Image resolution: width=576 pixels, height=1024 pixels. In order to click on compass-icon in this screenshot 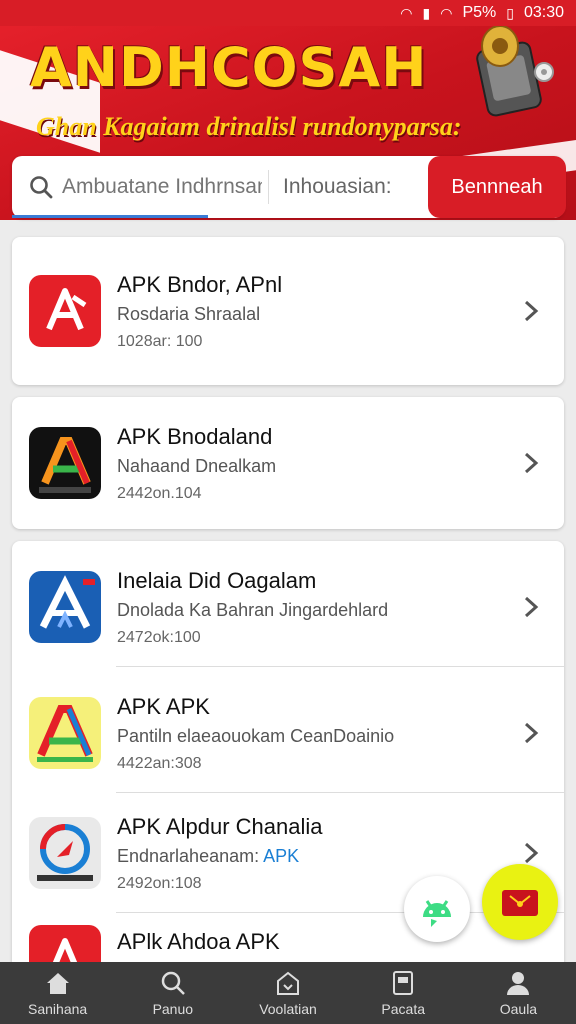, I will do `click(65, 853)`.